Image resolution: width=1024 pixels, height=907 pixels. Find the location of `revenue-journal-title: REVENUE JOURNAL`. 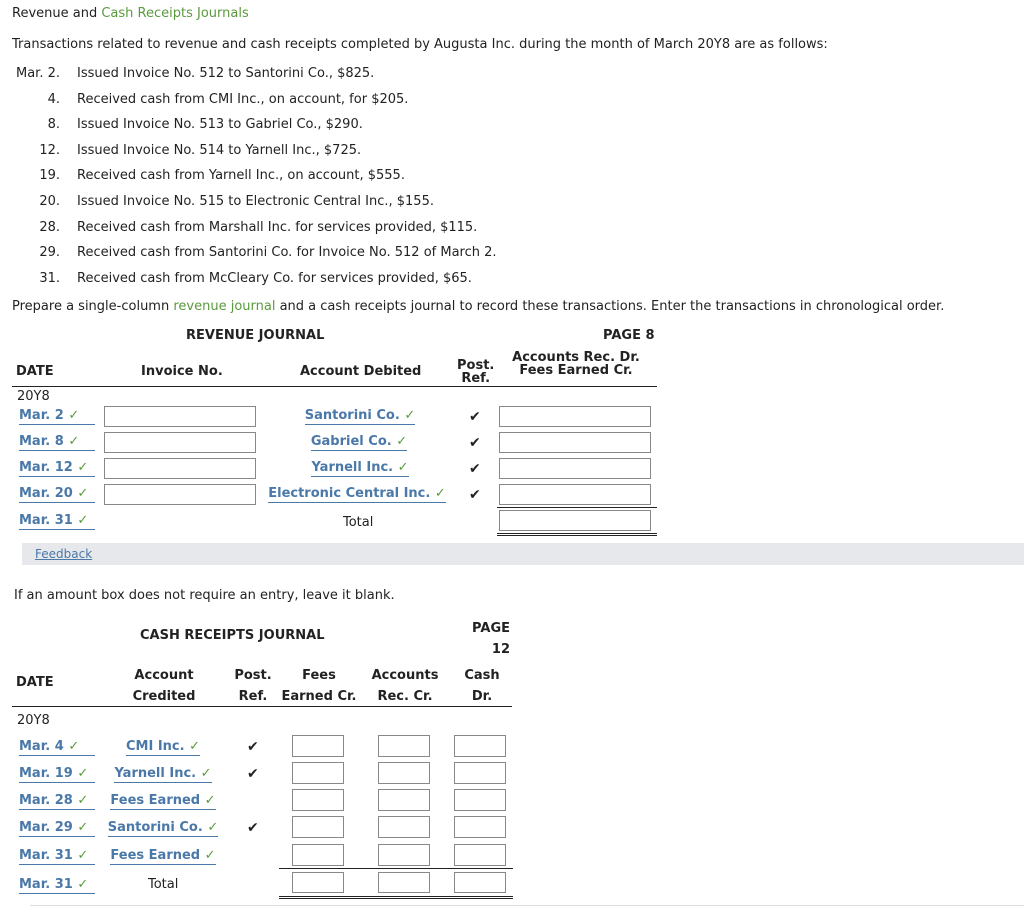

revenue-journal-title: REVENUE JOURNAL is located at coordinates (255, 335).